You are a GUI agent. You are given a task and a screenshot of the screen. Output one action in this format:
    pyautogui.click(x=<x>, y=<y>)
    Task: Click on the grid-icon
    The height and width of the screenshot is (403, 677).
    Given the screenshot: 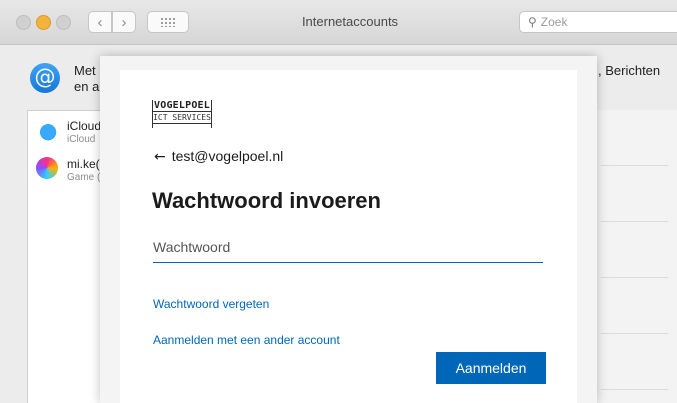 What is the action you would take?
    pyautogui.click(x=168, y=22)
    